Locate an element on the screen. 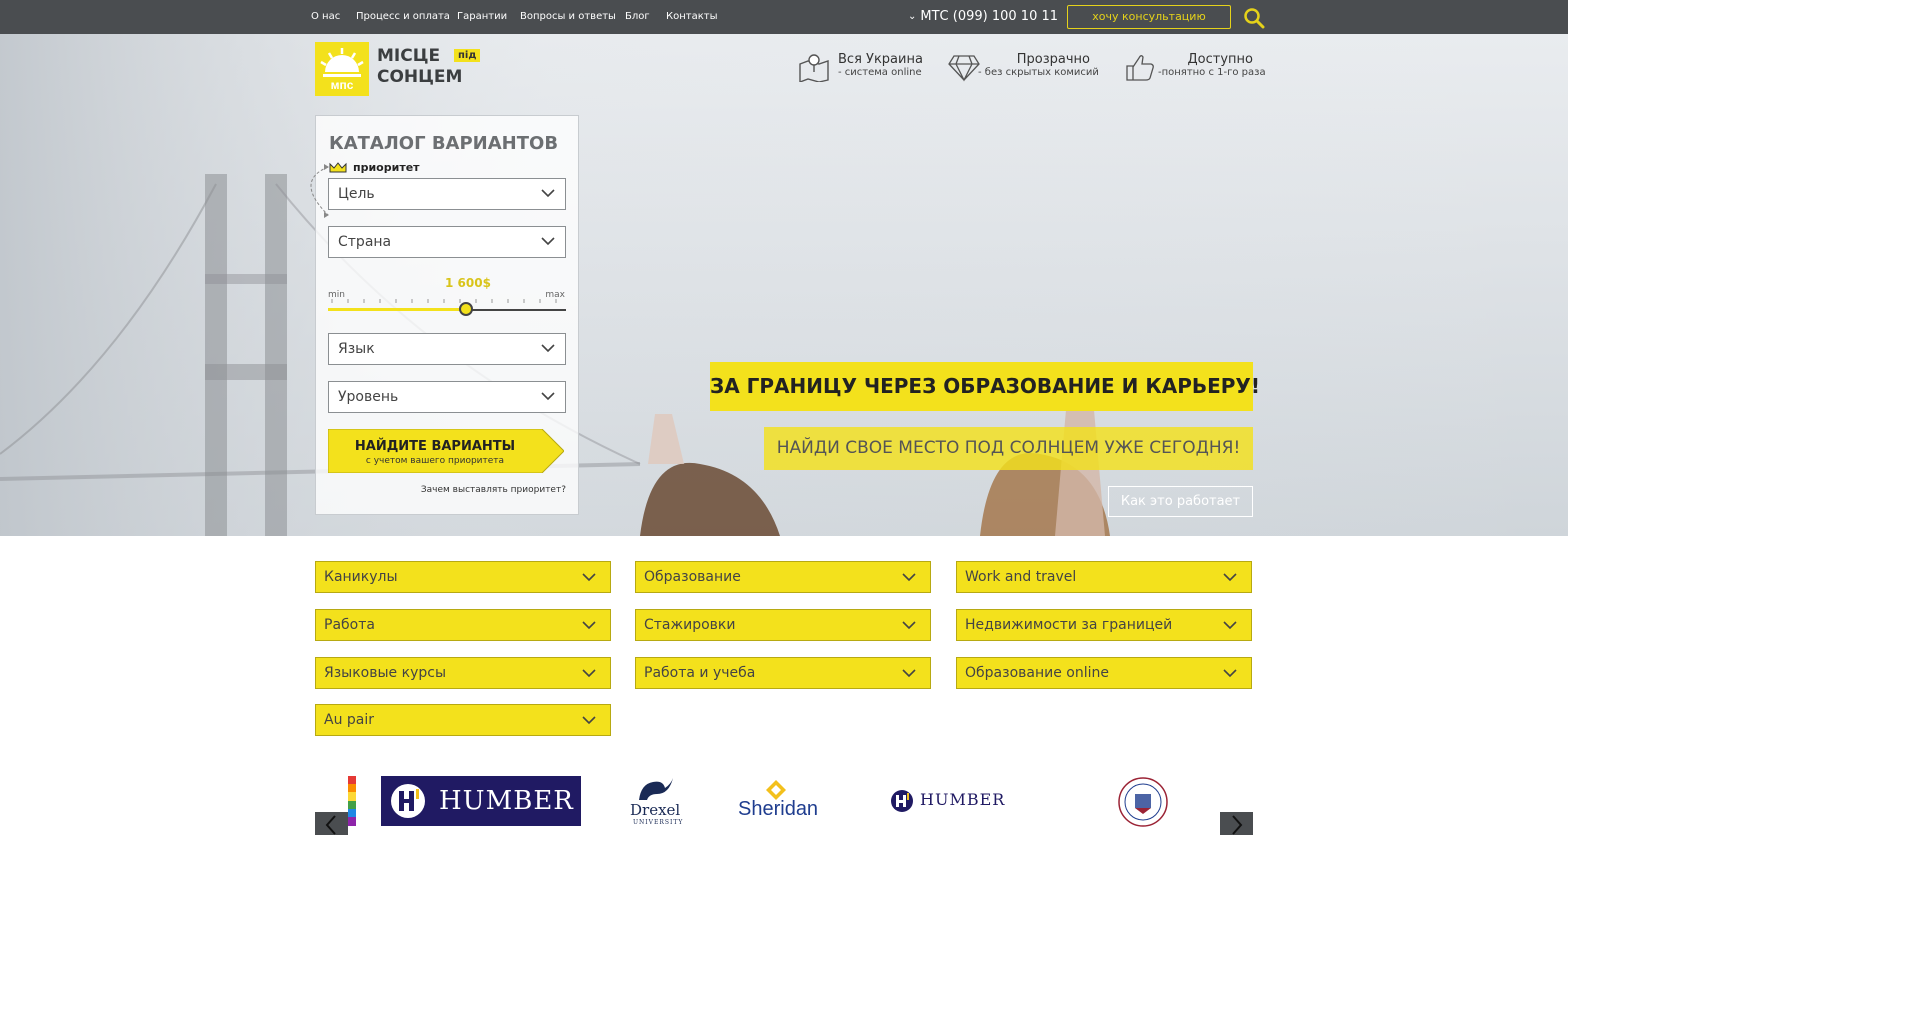  phone-number: МТС (099) 100 10 11 is located at coordinates (989, 16).